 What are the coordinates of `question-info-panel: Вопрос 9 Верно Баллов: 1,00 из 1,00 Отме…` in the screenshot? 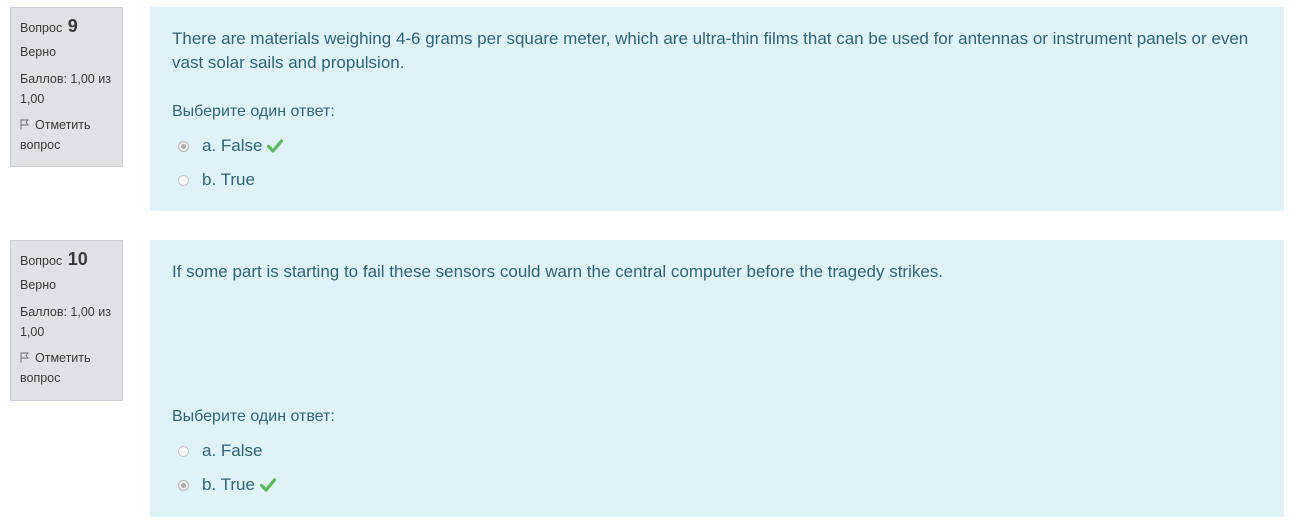 It's located at (66, 87).